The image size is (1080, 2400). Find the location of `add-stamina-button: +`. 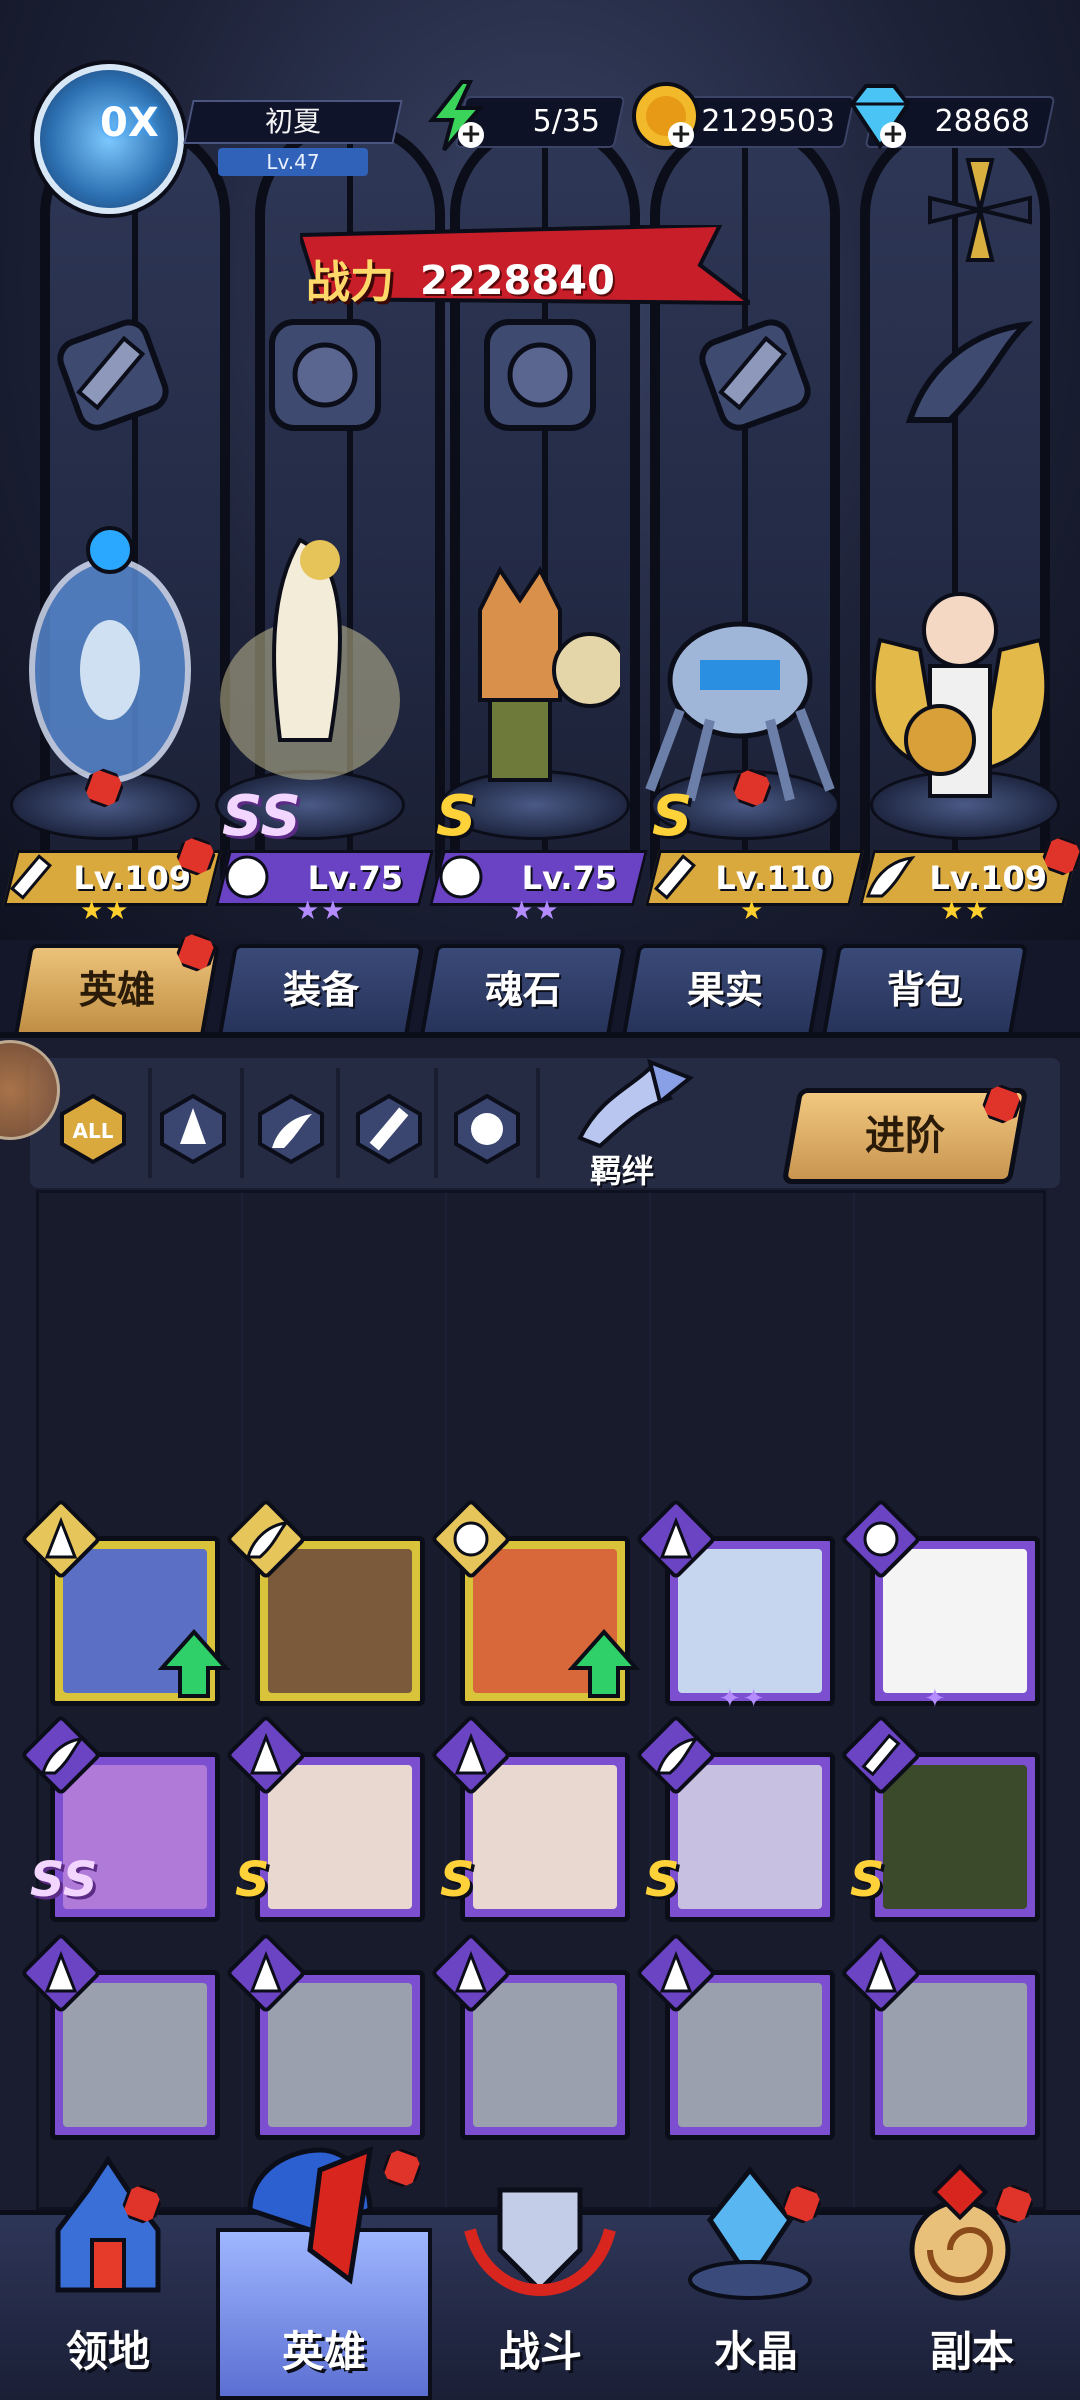

add-stamina-button: + is located at coordinates (471, 134).